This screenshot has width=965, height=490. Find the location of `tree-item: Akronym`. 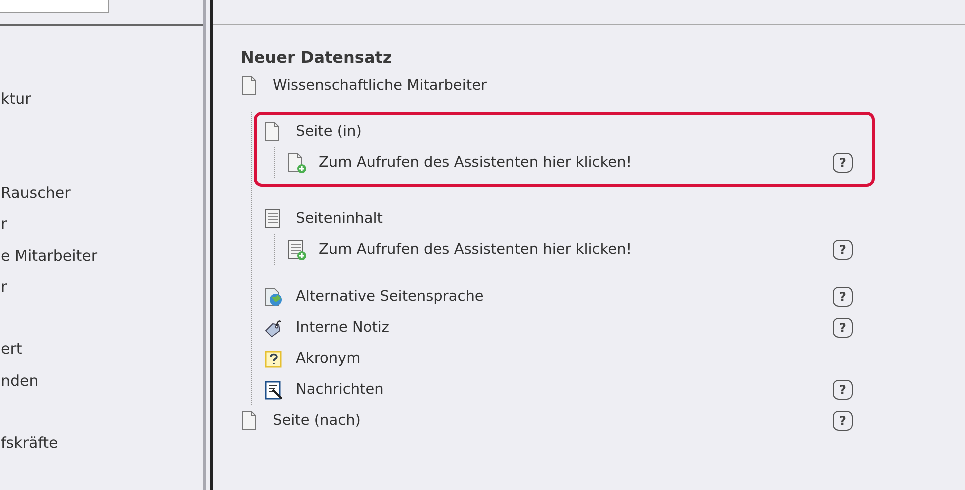

tree-item: Akronym is located at coordinates (574, 358).